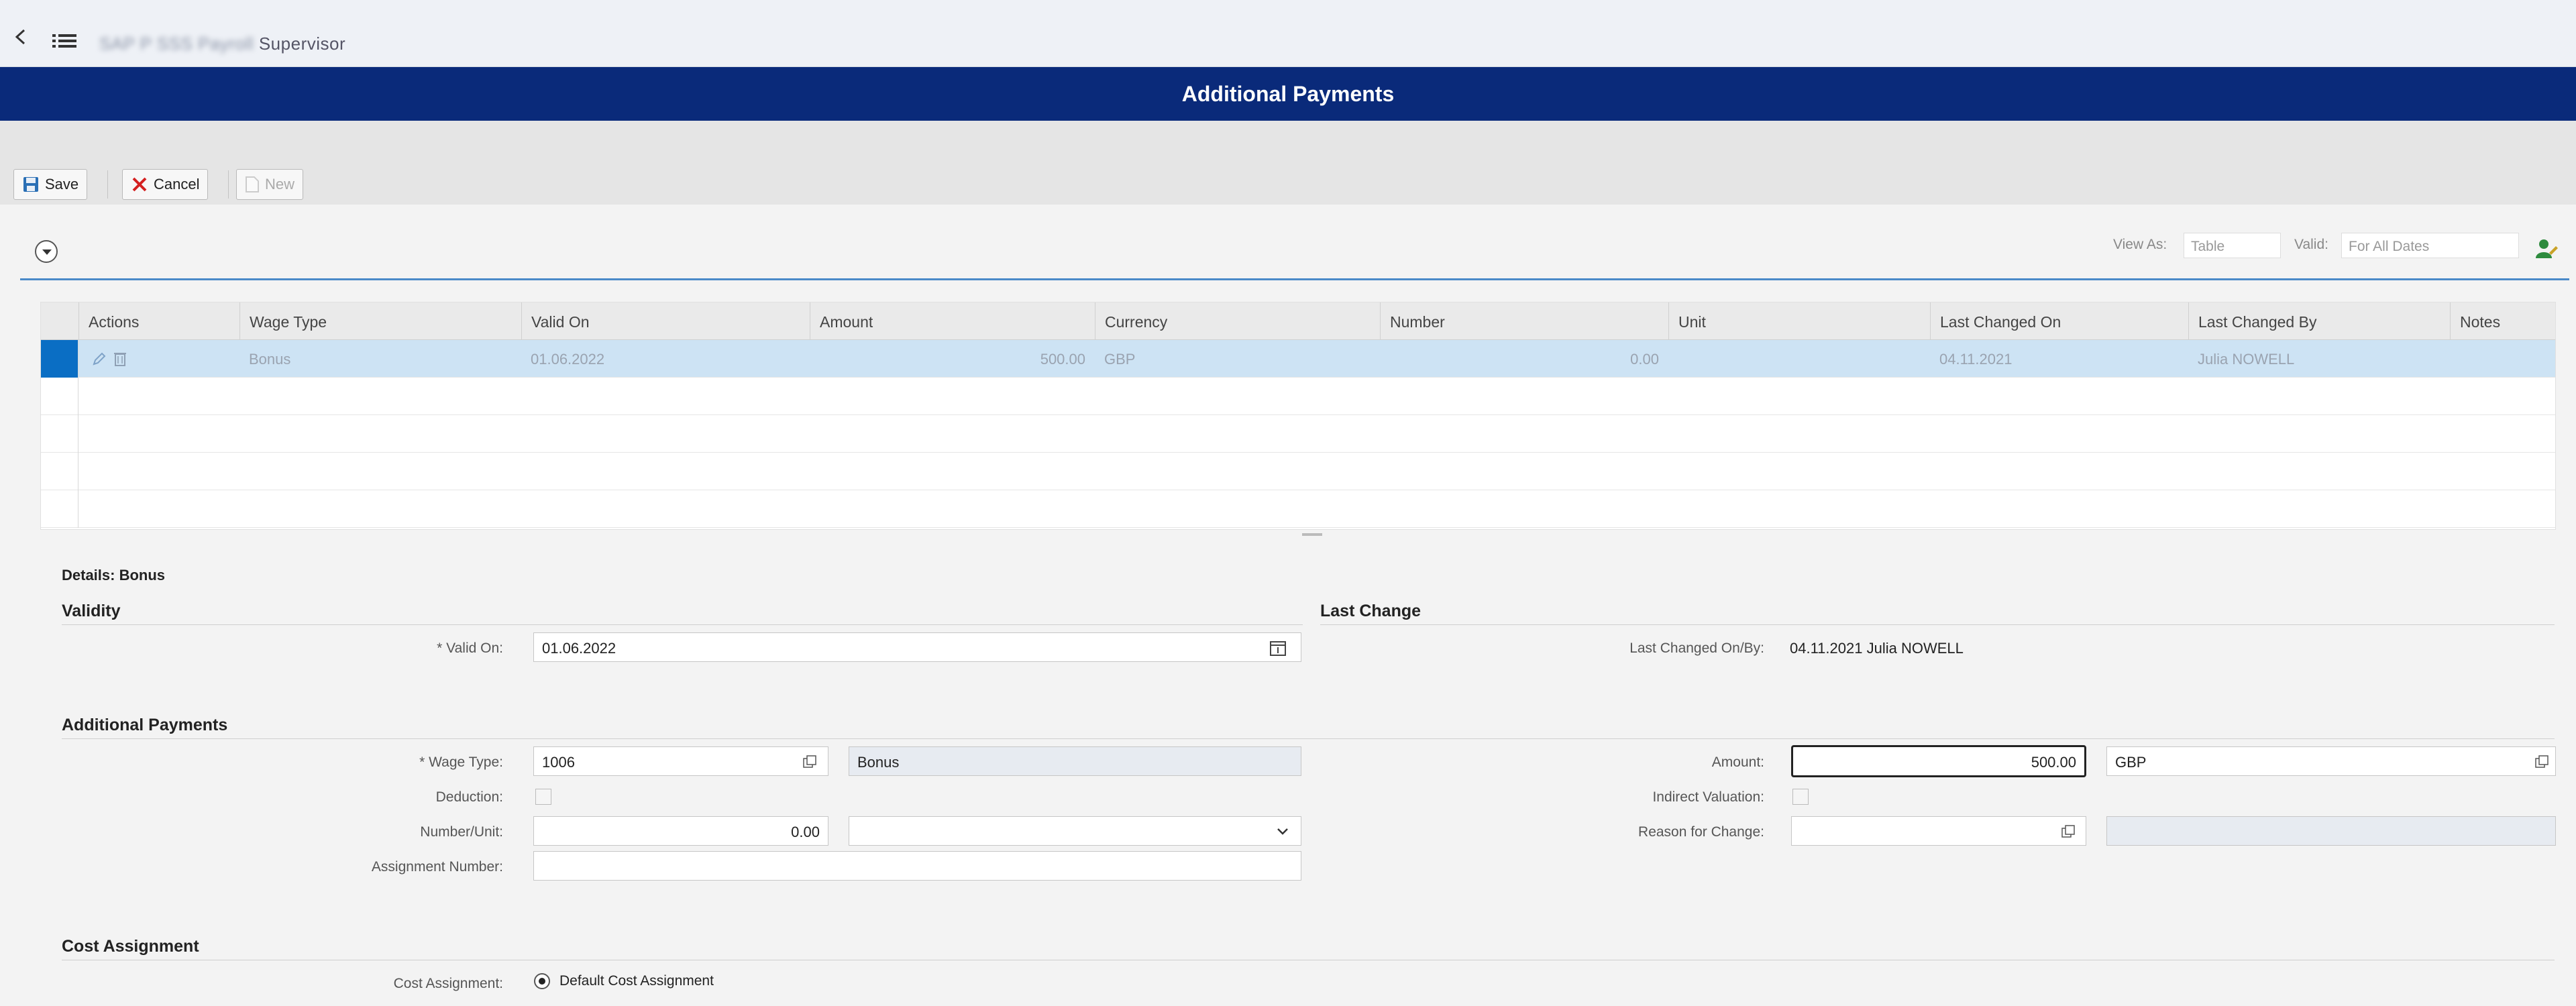 The width and height of the screenshot is (2576, 1006). Describe the element at coordinates (62, 184) in the screenshot. I see `save-label: Save` at that location.